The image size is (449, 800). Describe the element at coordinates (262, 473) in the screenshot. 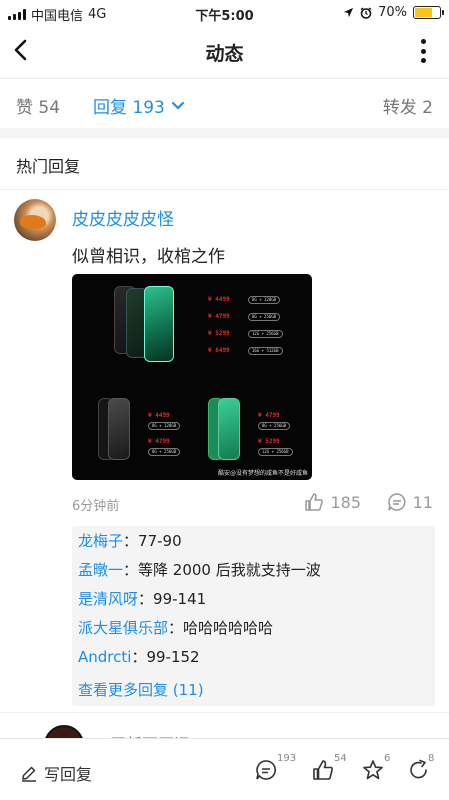

I see `image-watermark: 酷安@没有梦想的咸鱼不是好咸鱼` at that location.